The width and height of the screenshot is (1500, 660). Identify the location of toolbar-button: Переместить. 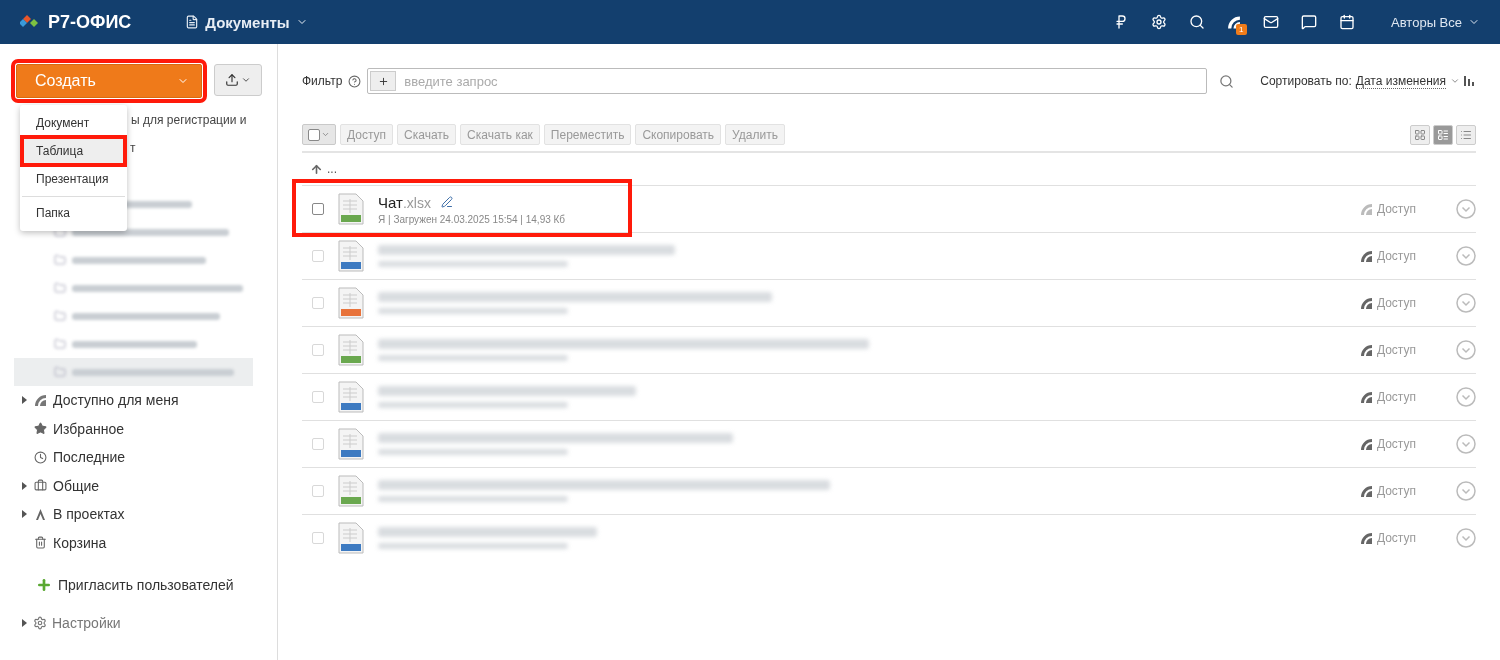
(587, 134).